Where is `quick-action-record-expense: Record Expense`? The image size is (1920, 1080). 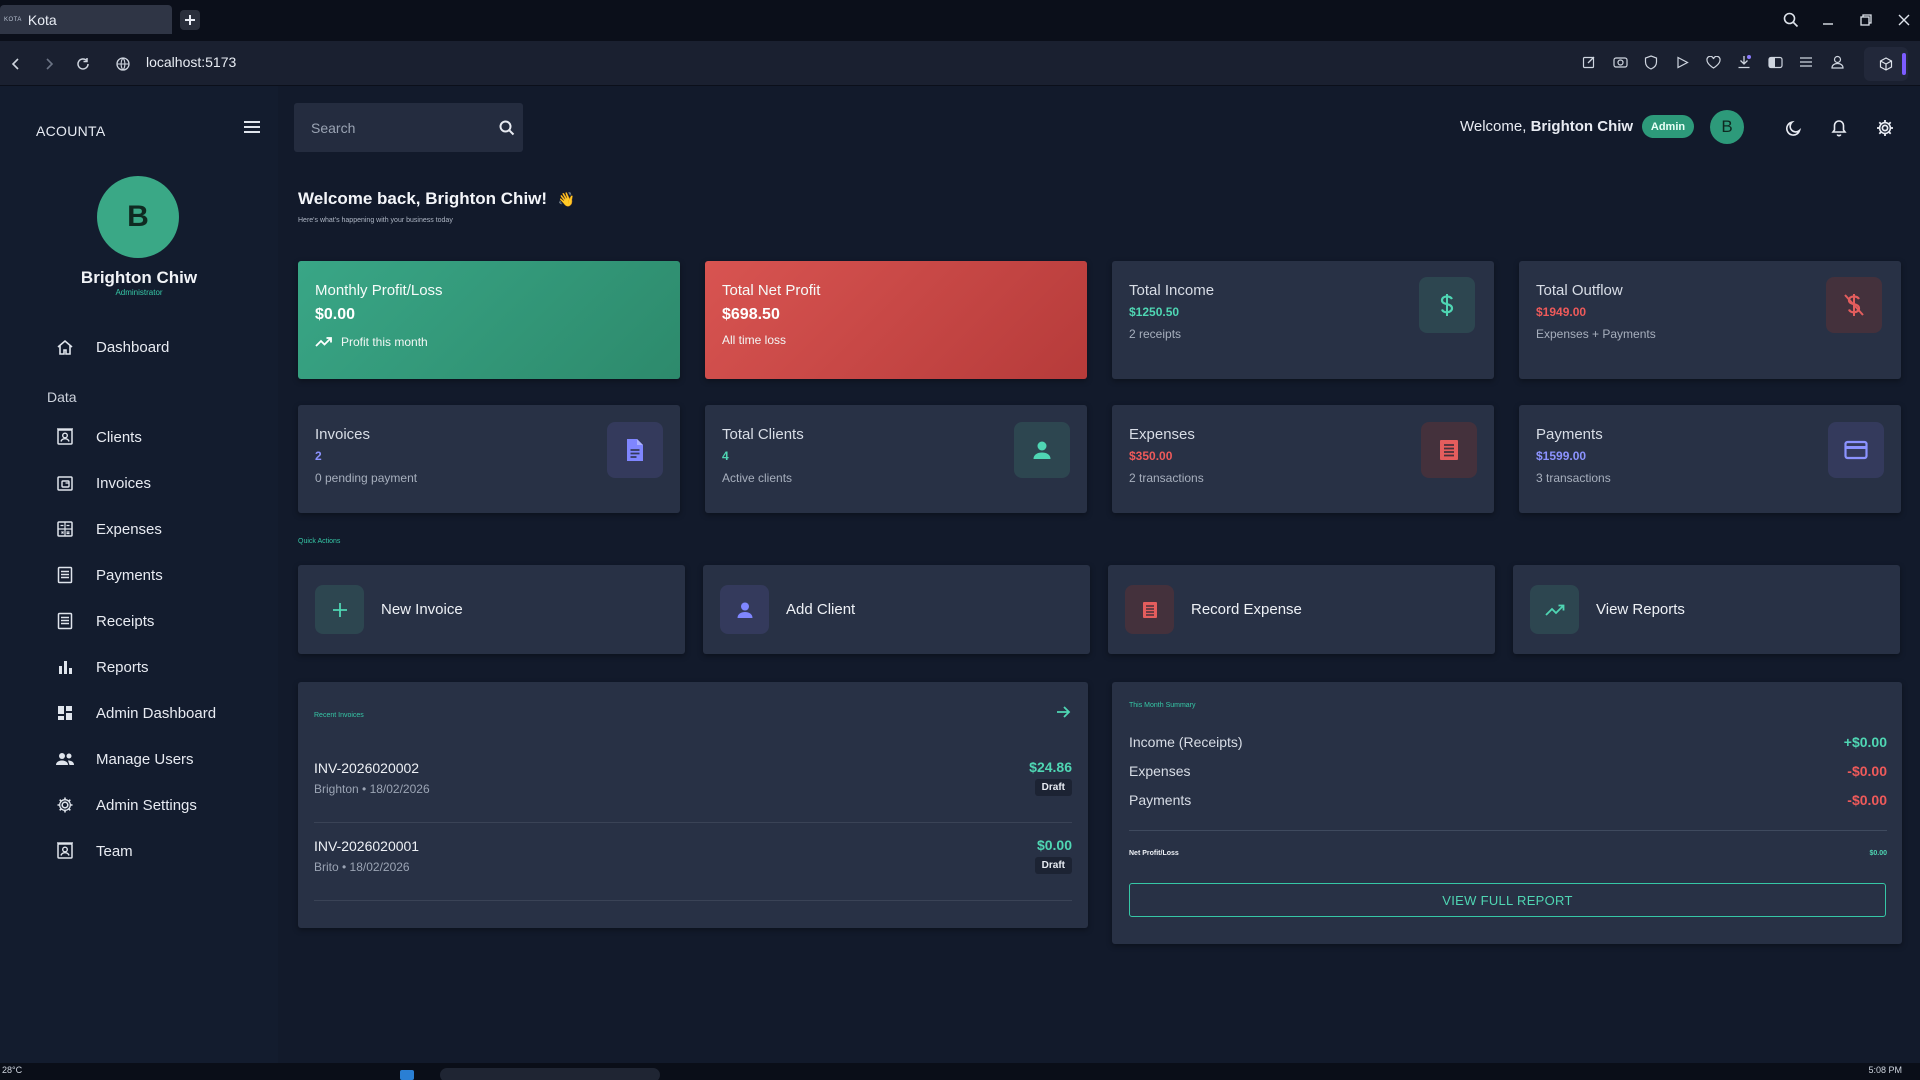 quick-action-record-expense: Record Expense is located at coordinates (1301, 609).